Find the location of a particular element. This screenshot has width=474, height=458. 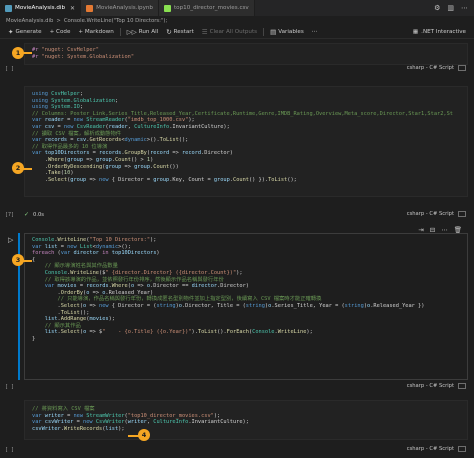

restart-button: ↻ Restart is located at coordinates (180, 32).